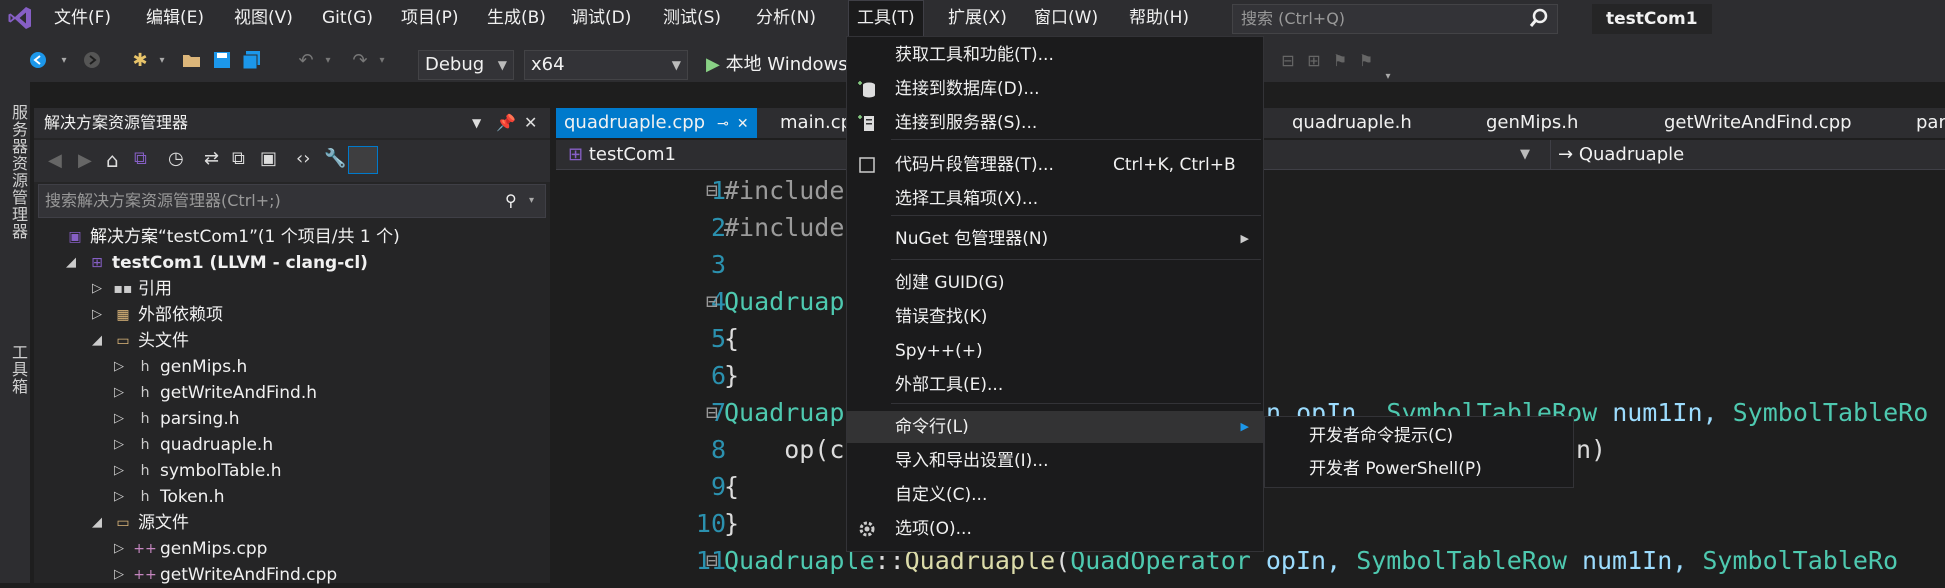 This screenshot has width=1945, height=588. I want to click on tree-item: ▷ h parsing.h, so click(292, 419).